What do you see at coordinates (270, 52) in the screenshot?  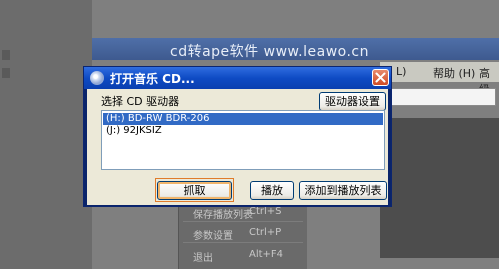 I see `background-app-title: cd转ape软件 www.leawo.cn` at bounding box center [270, 52].